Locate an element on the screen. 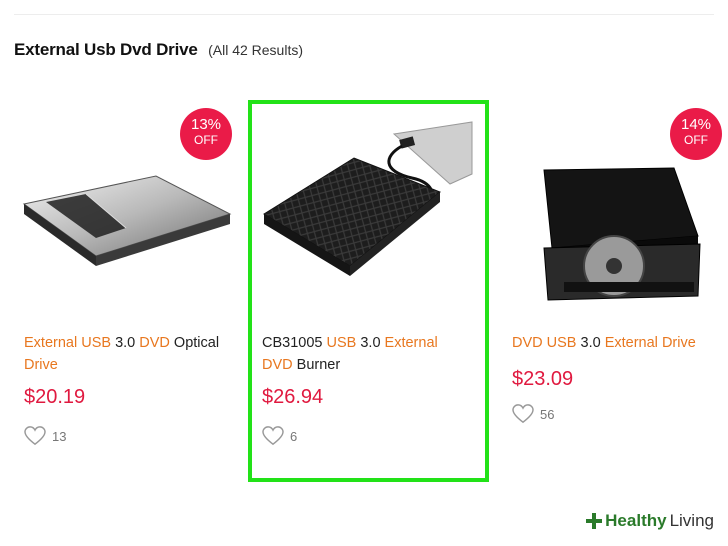 The image size is (728, 546). plus-icon is located at coordinates (594, 521).